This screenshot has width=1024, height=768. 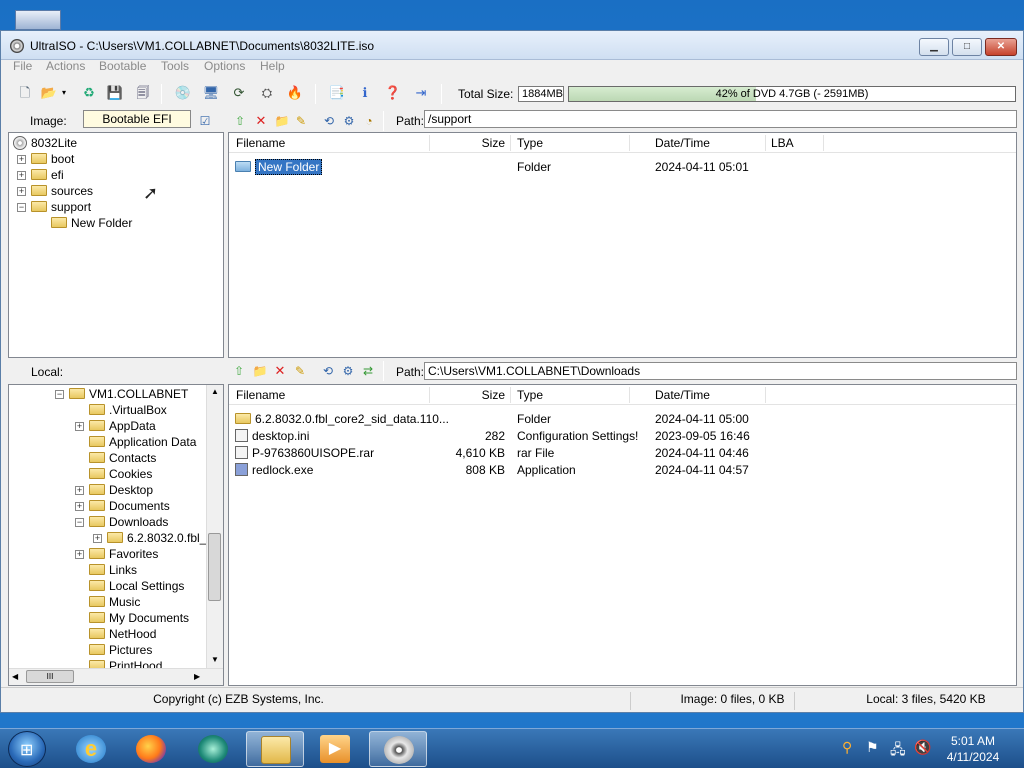 What do you see at coordinates (21, 207) in the screenshot?
I see `collapse-support-icon: −` at bounding box center [21, 207].